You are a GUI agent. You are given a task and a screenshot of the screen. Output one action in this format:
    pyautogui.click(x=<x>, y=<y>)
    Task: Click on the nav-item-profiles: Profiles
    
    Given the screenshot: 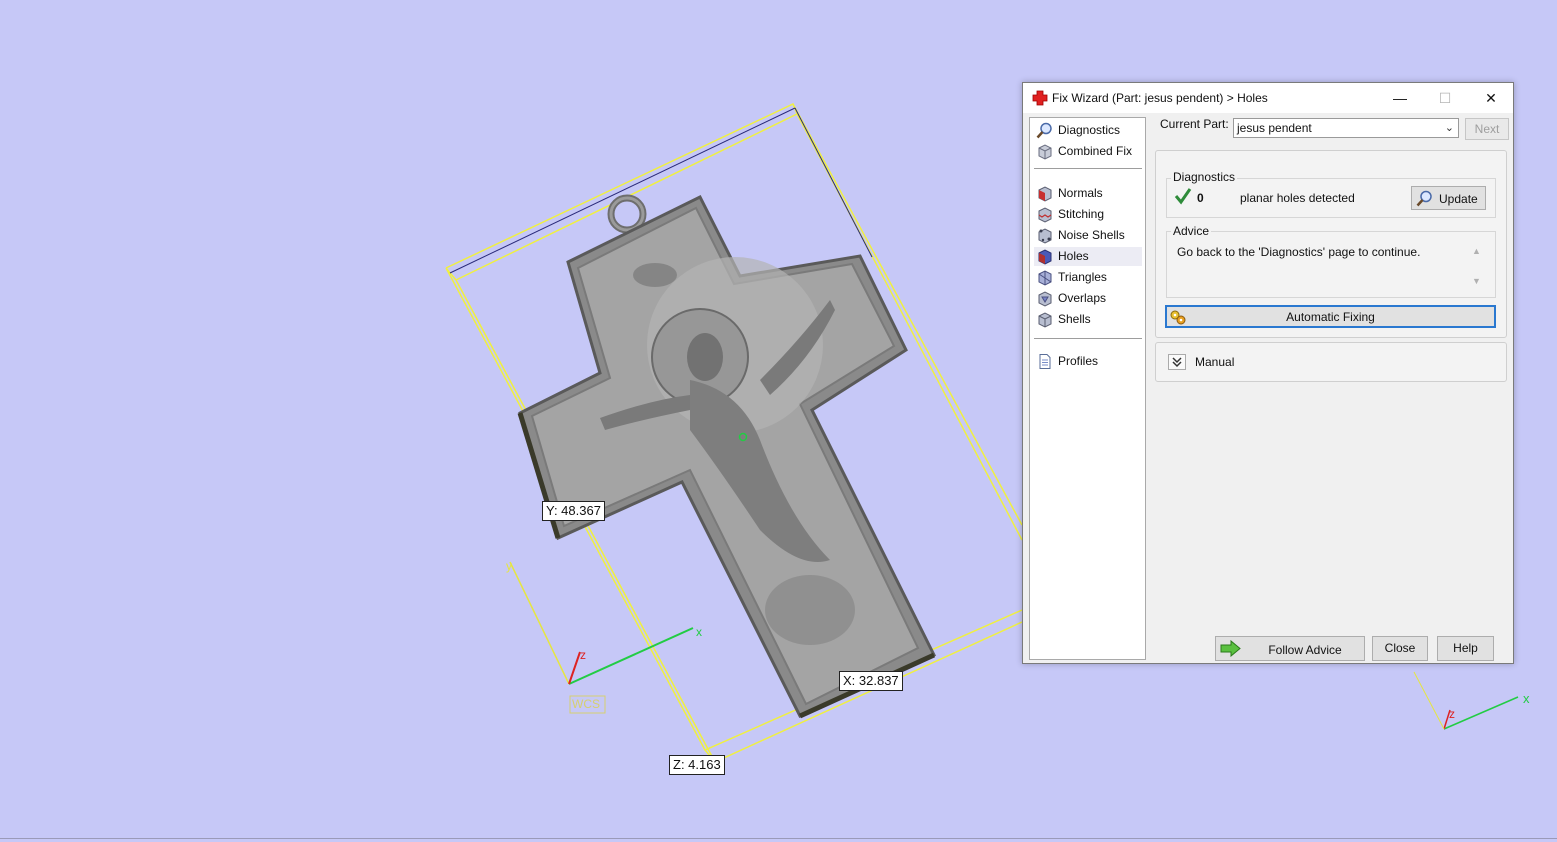 What is the action you would take?
    pyautogui.click(x=1088, y=361)
    